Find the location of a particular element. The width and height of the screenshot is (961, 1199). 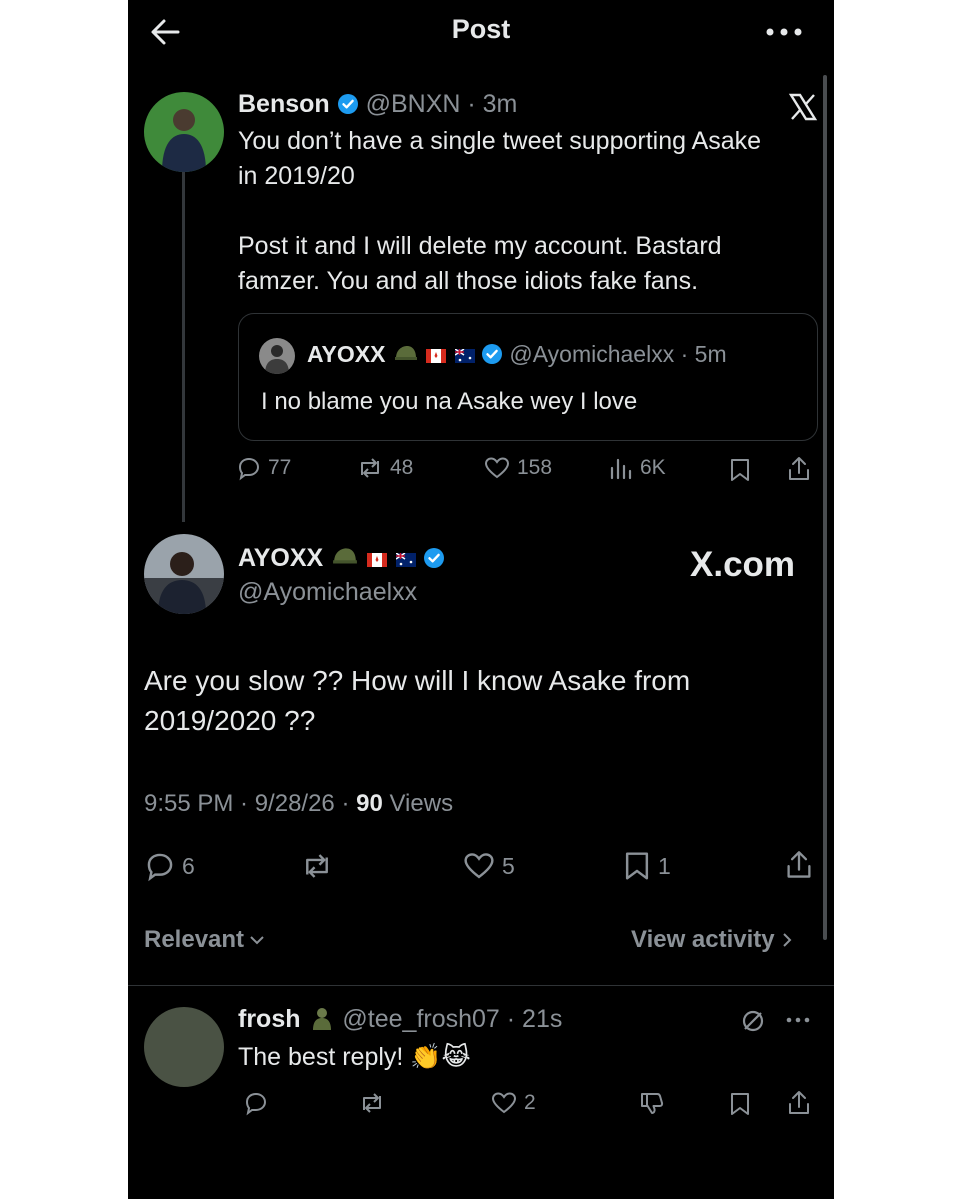

quote-author-name: AYOXX is located at coordinates (346, 354).